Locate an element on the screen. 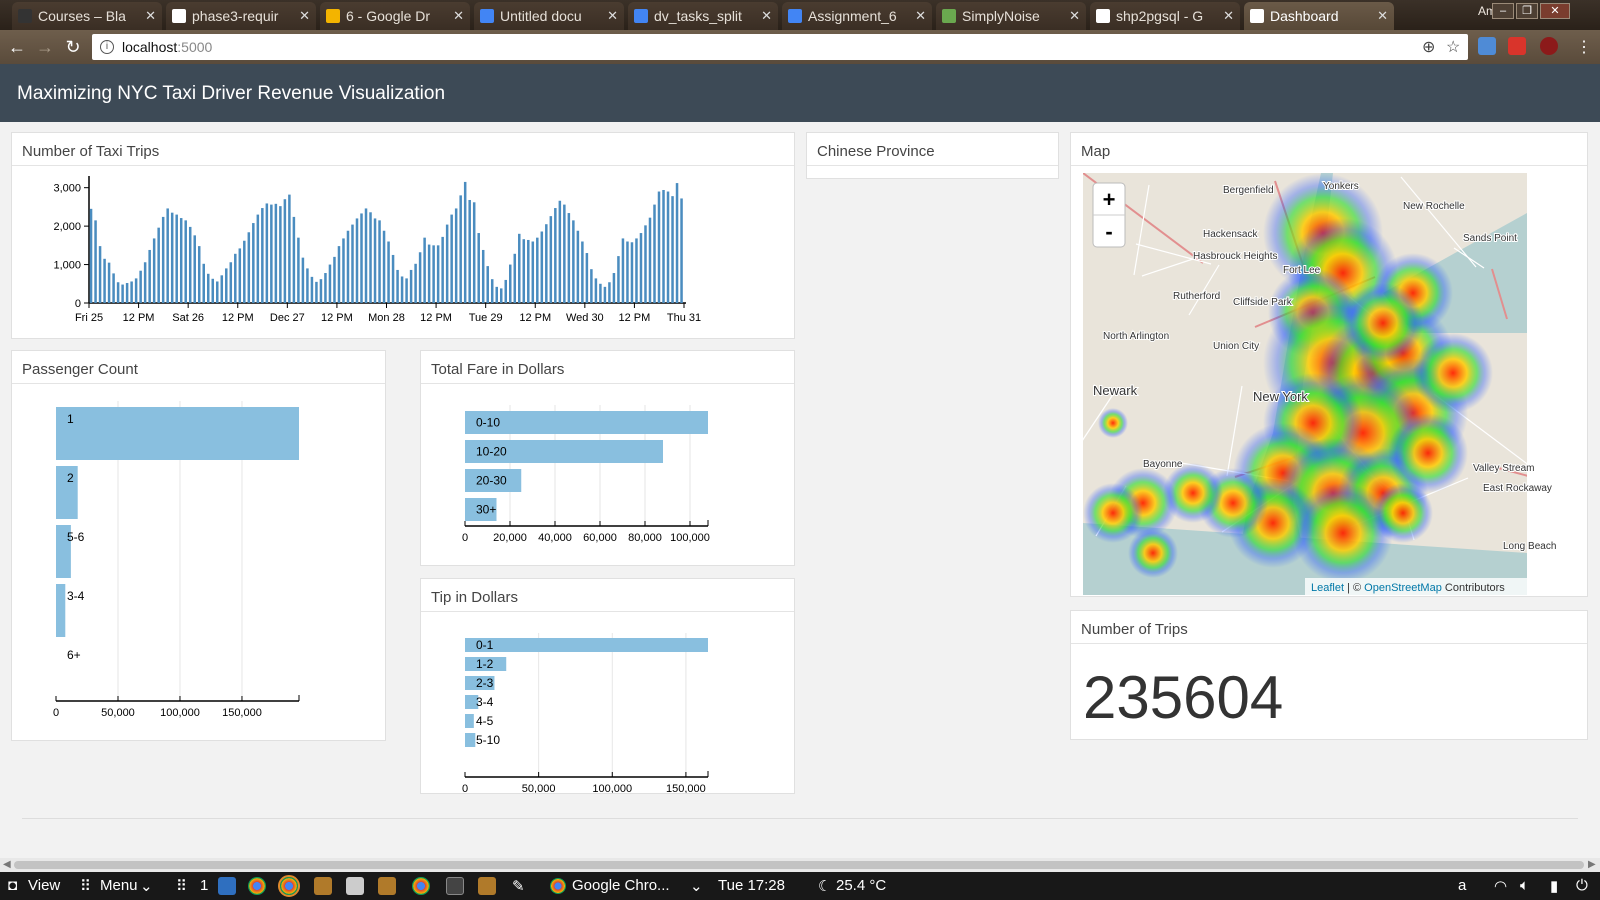 The height and width of the screenshot is (900, 1600). bar-label: 1 is located at coordinates (70, 419).